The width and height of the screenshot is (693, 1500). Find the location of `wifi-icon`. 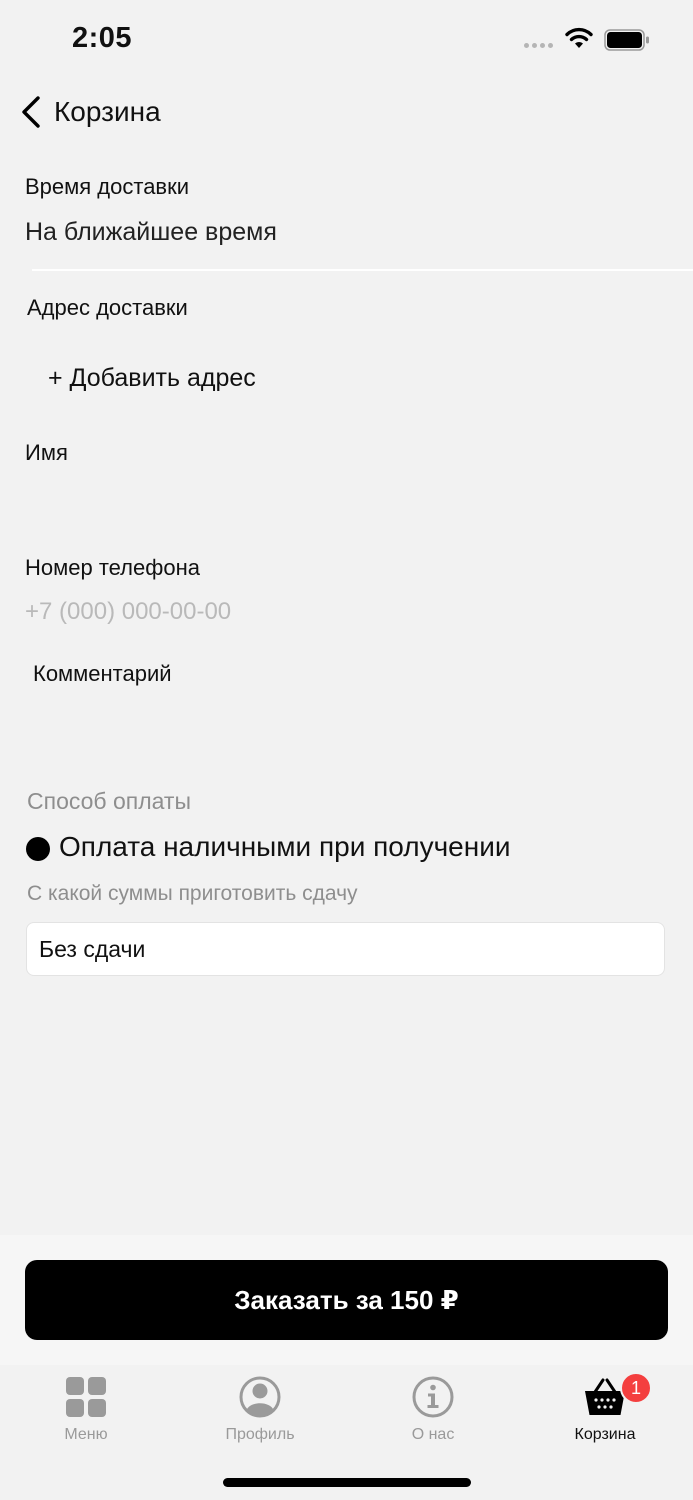

wifi-icon is located at coordinates (579, 37).